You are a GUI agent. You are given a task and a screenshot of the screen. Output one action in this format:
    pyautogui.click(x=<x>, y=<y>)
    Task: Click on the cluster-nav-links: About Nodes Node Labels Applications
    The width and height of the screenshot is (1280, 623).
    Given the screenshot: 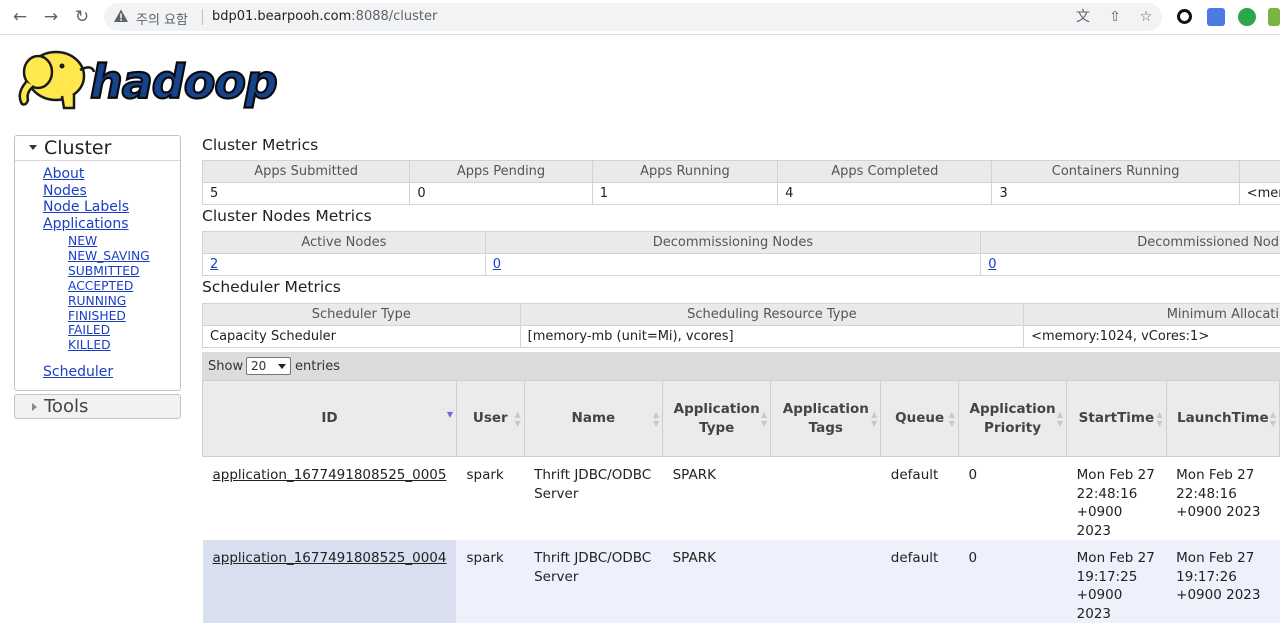 What is the action you would take?
    pyautogui.click(x=86, y=199)
    